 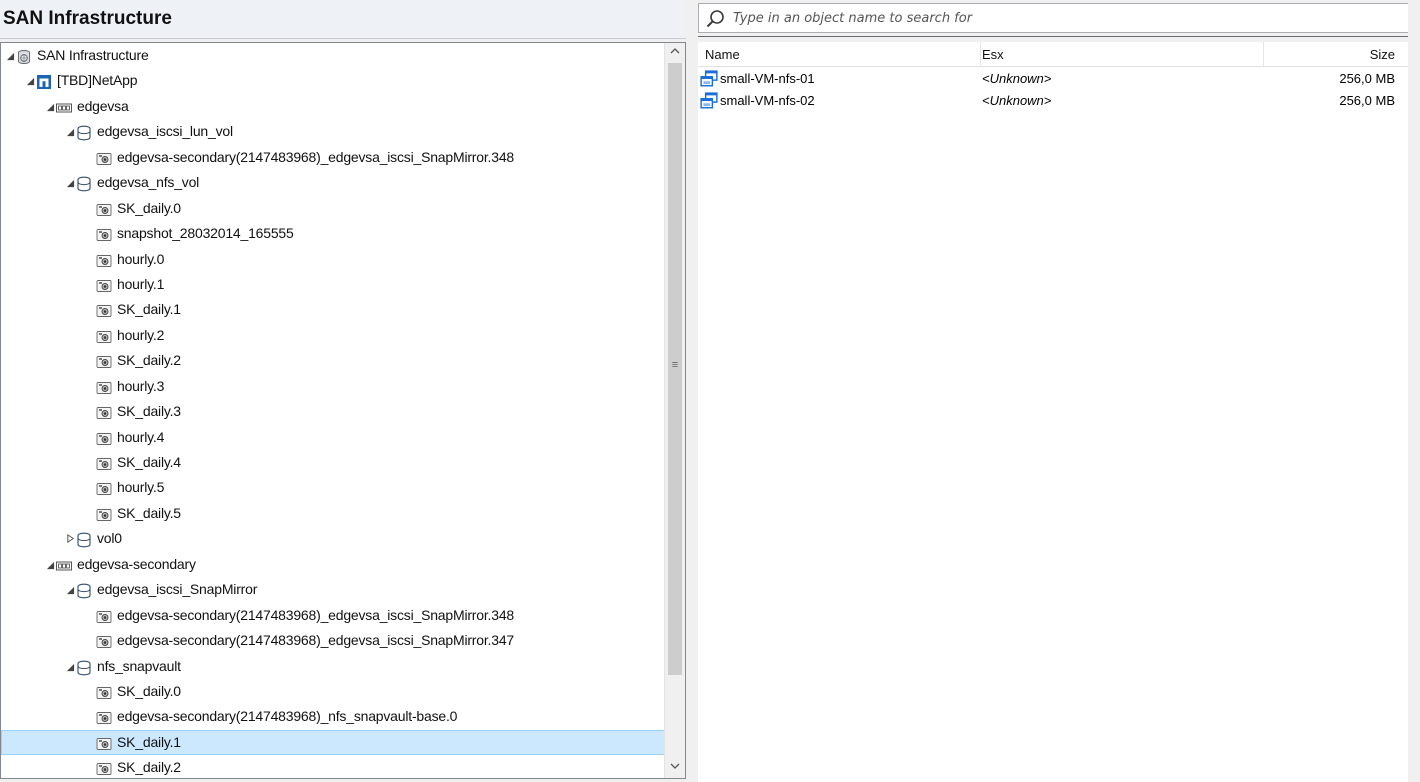 I want to click on tree-node-label: SK_daily.5, so click(x=149, y=512).